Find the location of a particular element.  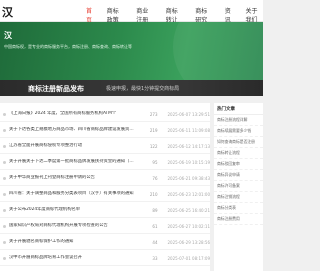

article-date: 2025-06-27 10:02:11 is located at coordinates (188, 226).